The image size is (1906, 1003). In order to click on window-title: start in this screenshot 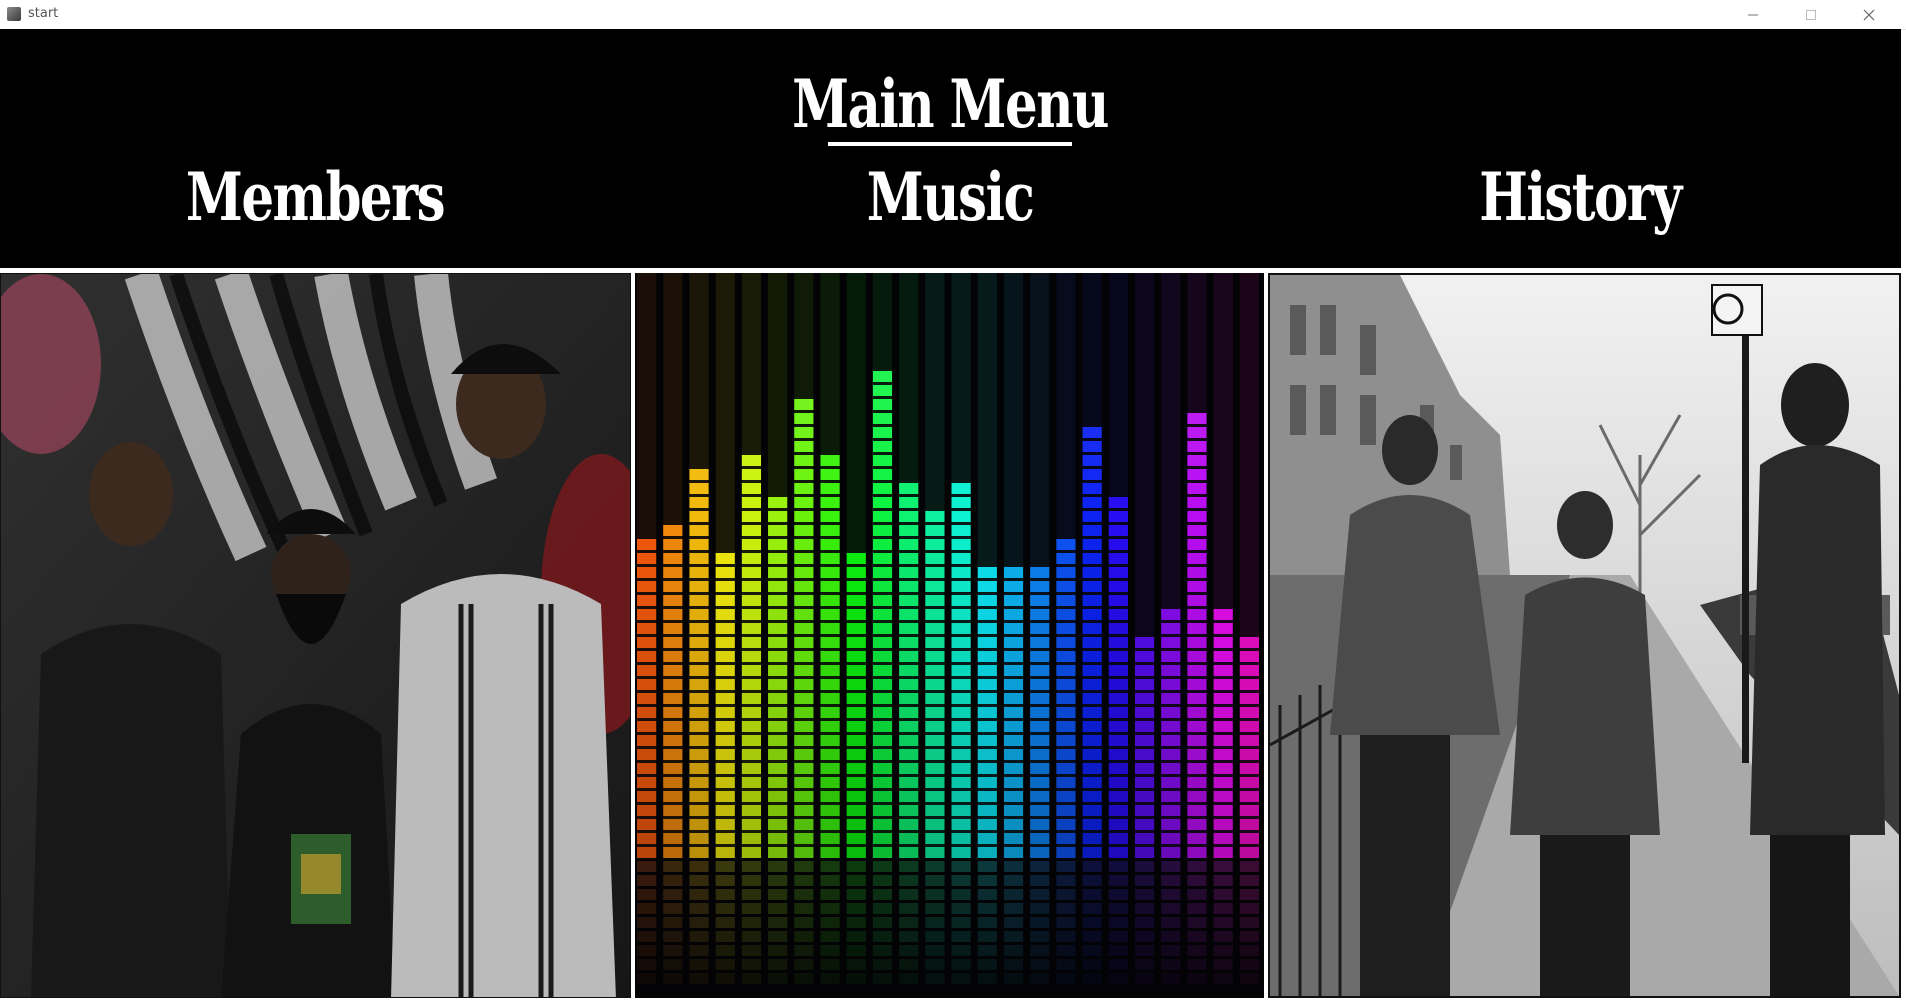, I will do `click(43, 13)`.